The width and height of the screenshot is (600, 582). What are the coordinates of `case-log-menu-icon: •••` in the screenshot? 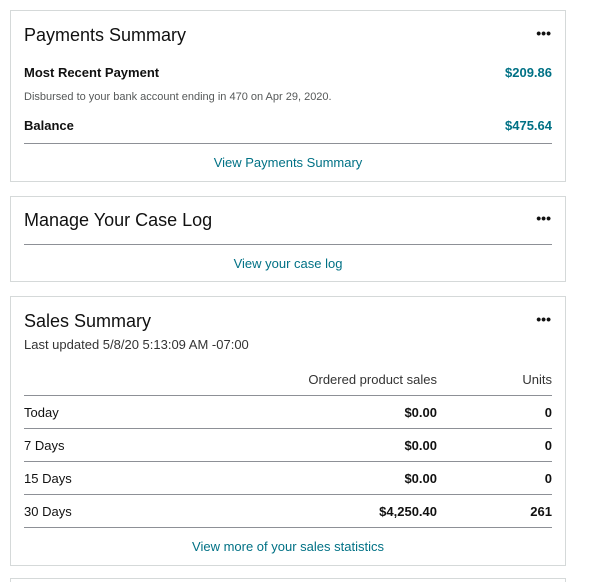 It's located at (543, 218).